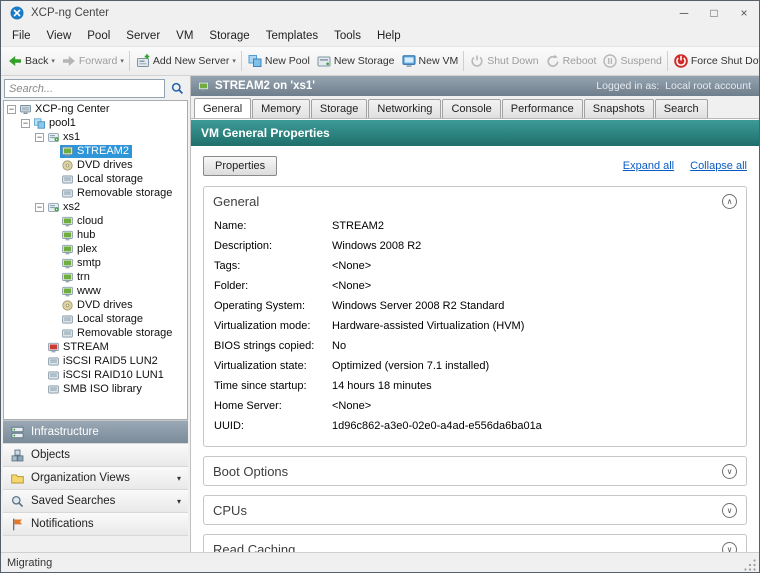 This screenshot has width=760, height=573. Describe the element at coordinates (241, 61) in the screenshot. I see `toolbar-separator` at that location.